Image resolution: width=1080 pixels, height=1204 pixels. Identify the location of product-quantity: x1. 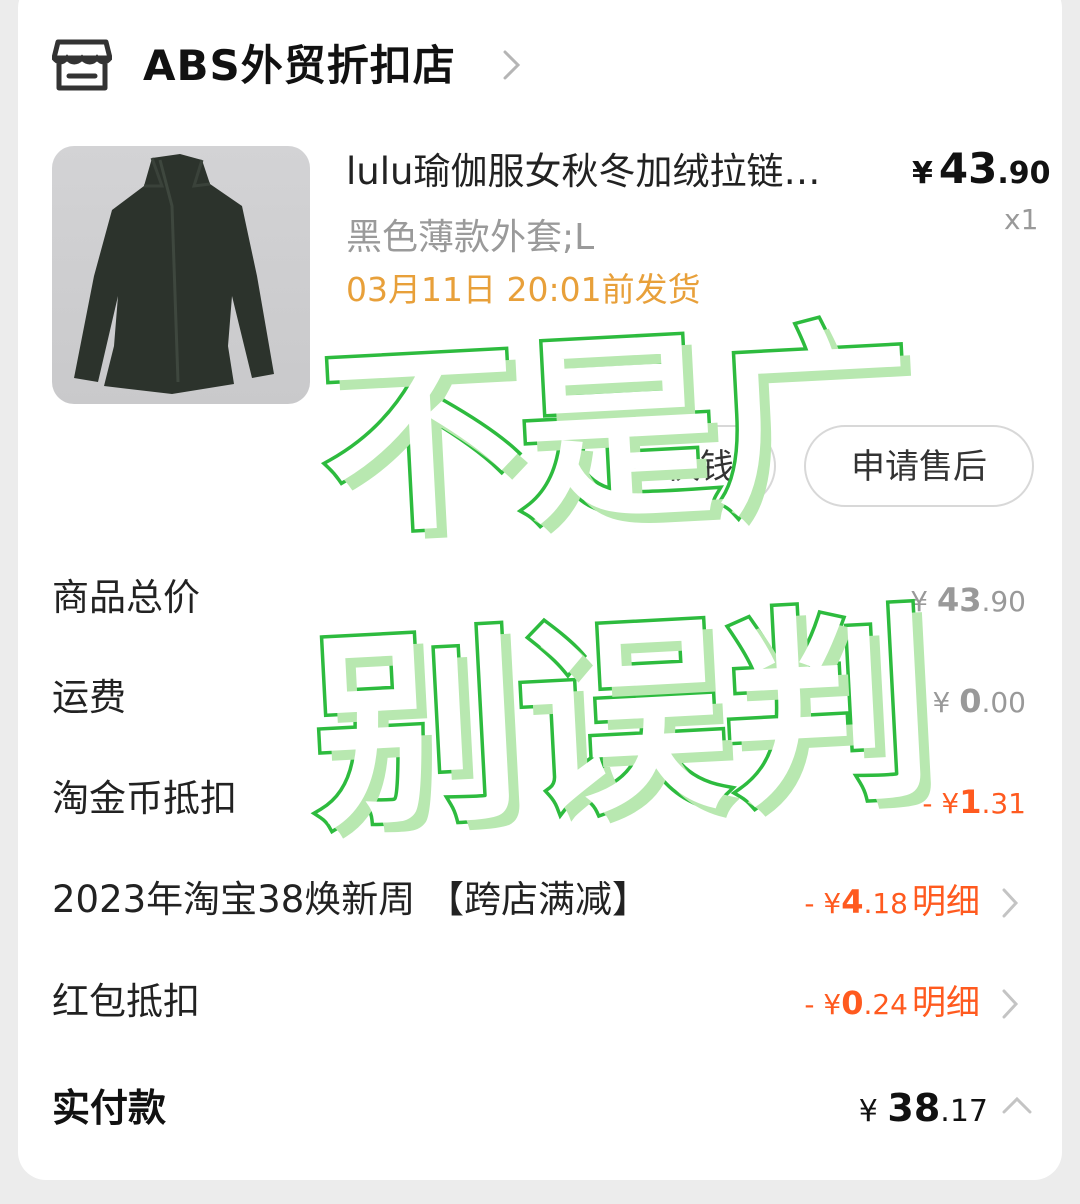
(1021, 219).